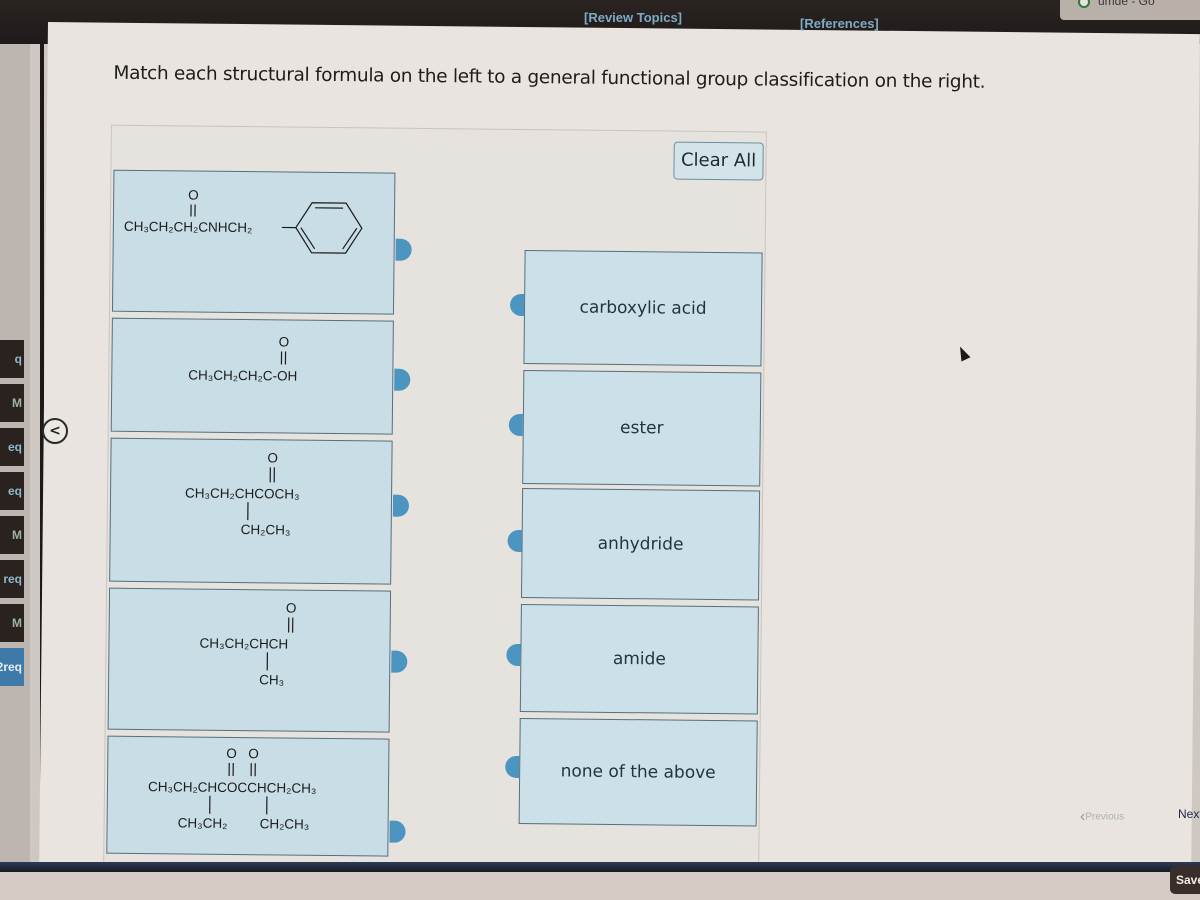 The height and width of the screenshot is (900, 1200). Describe the element at coordinates (285, 824) in the screenshot. I see `formula-branch-right: CH₂CH₃` at that location.